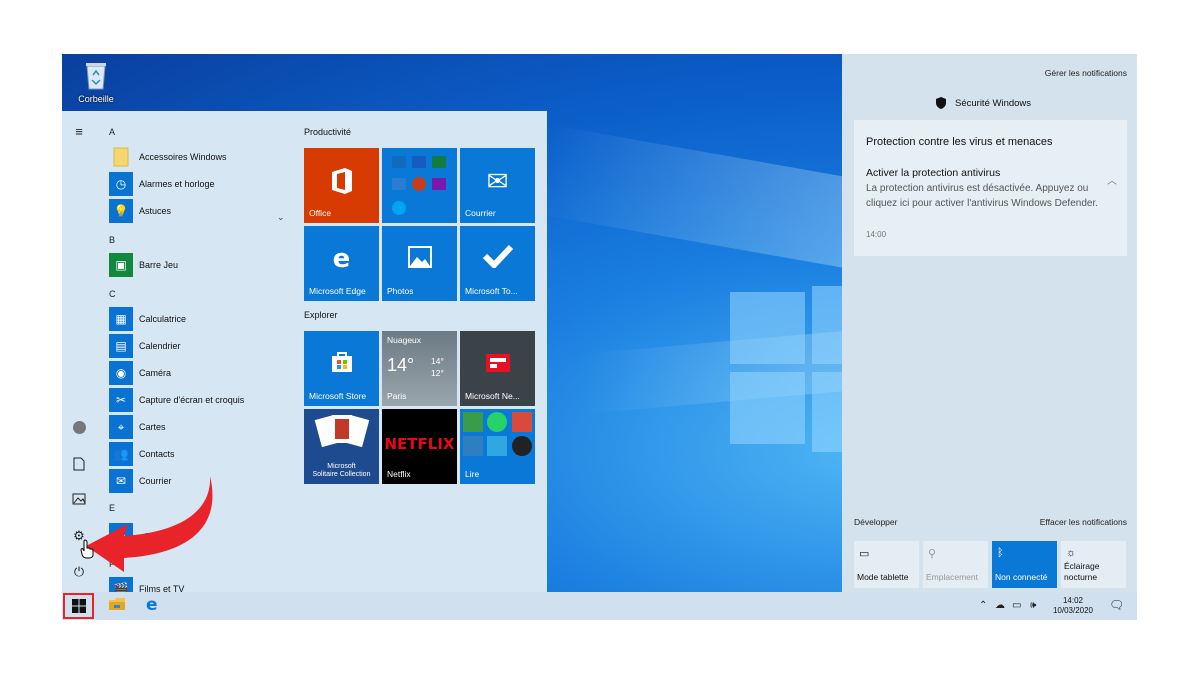 The image size is (1200, 675). Describe the element at coordinates (112, 564) in the screenshot. I see `letter-header: F` at that location.